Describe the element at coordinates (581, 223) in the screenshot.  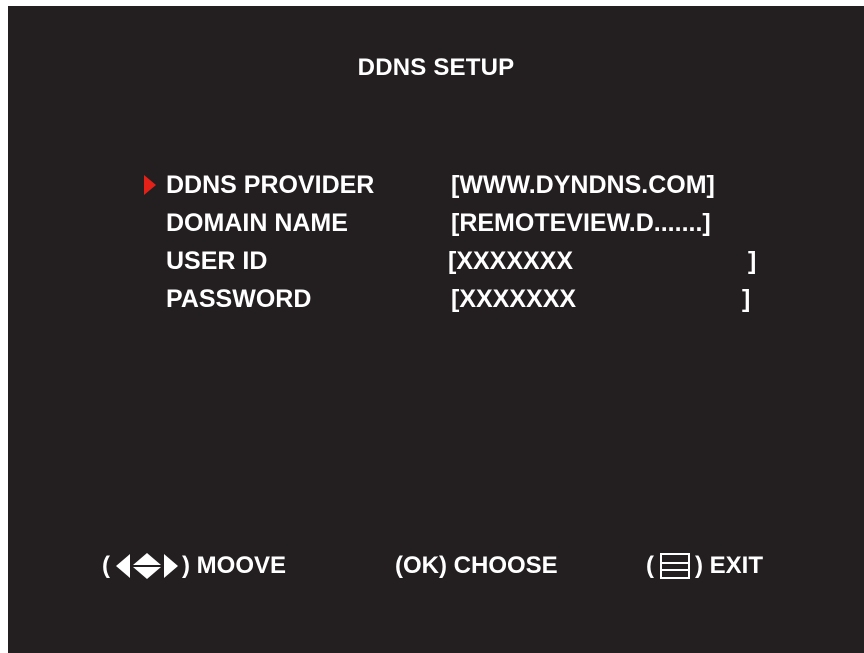
I see `menu-item-value: [REMOTEVIEW.D.......]` at that location.